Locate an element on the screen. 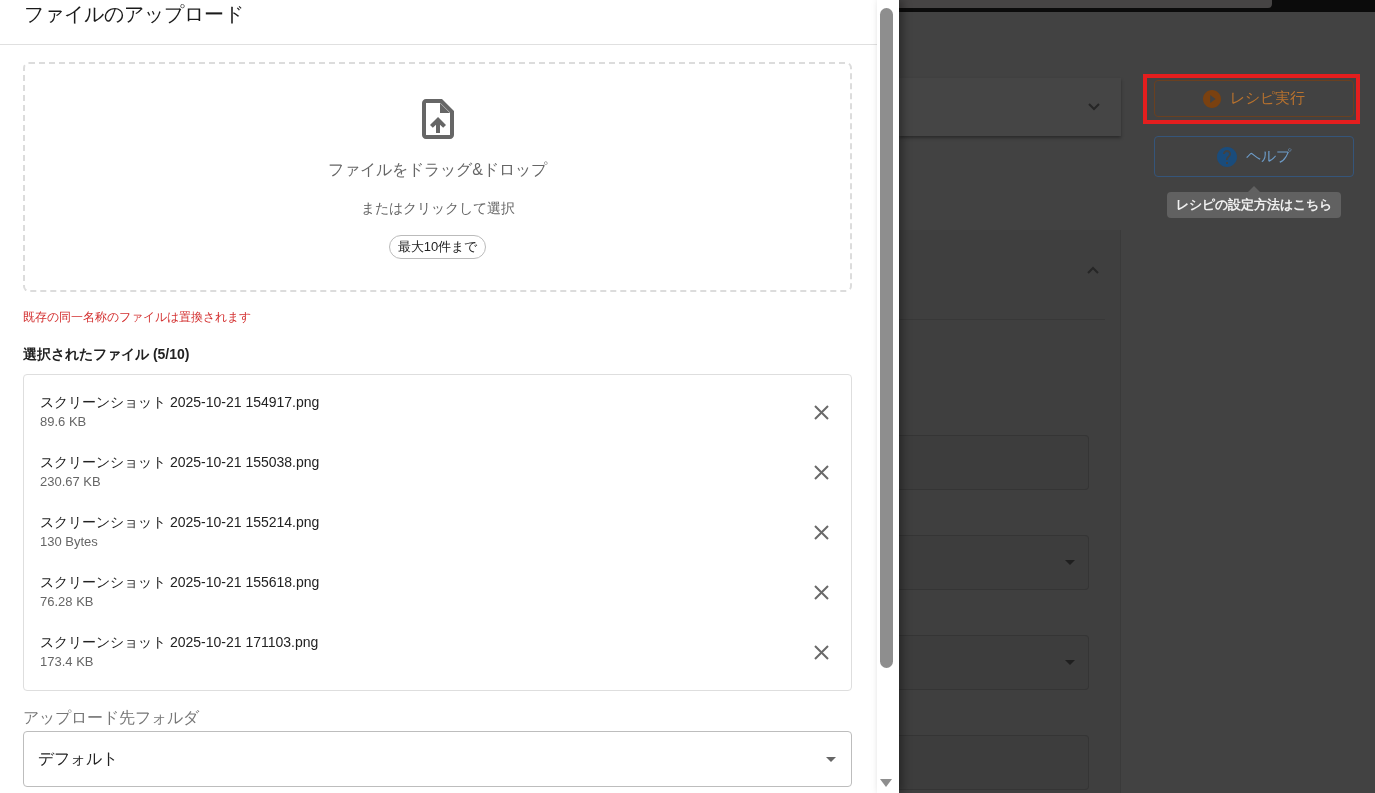 The image size is (1375, 793). drop-zone-hint: またはクリックして選択 is located at coordinates (437, 208).